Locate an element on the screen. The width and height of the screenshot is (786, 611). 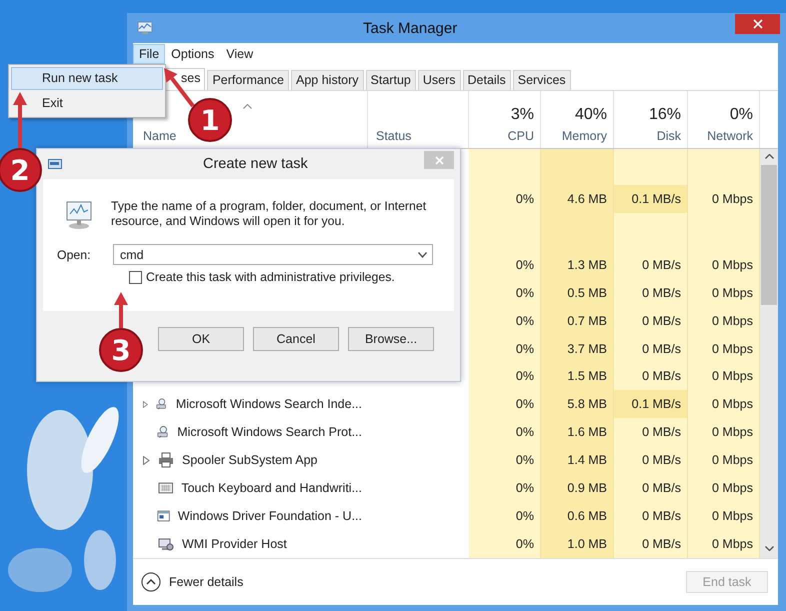
table-cell: 0.6 MB is located at coordinates (577, 516).